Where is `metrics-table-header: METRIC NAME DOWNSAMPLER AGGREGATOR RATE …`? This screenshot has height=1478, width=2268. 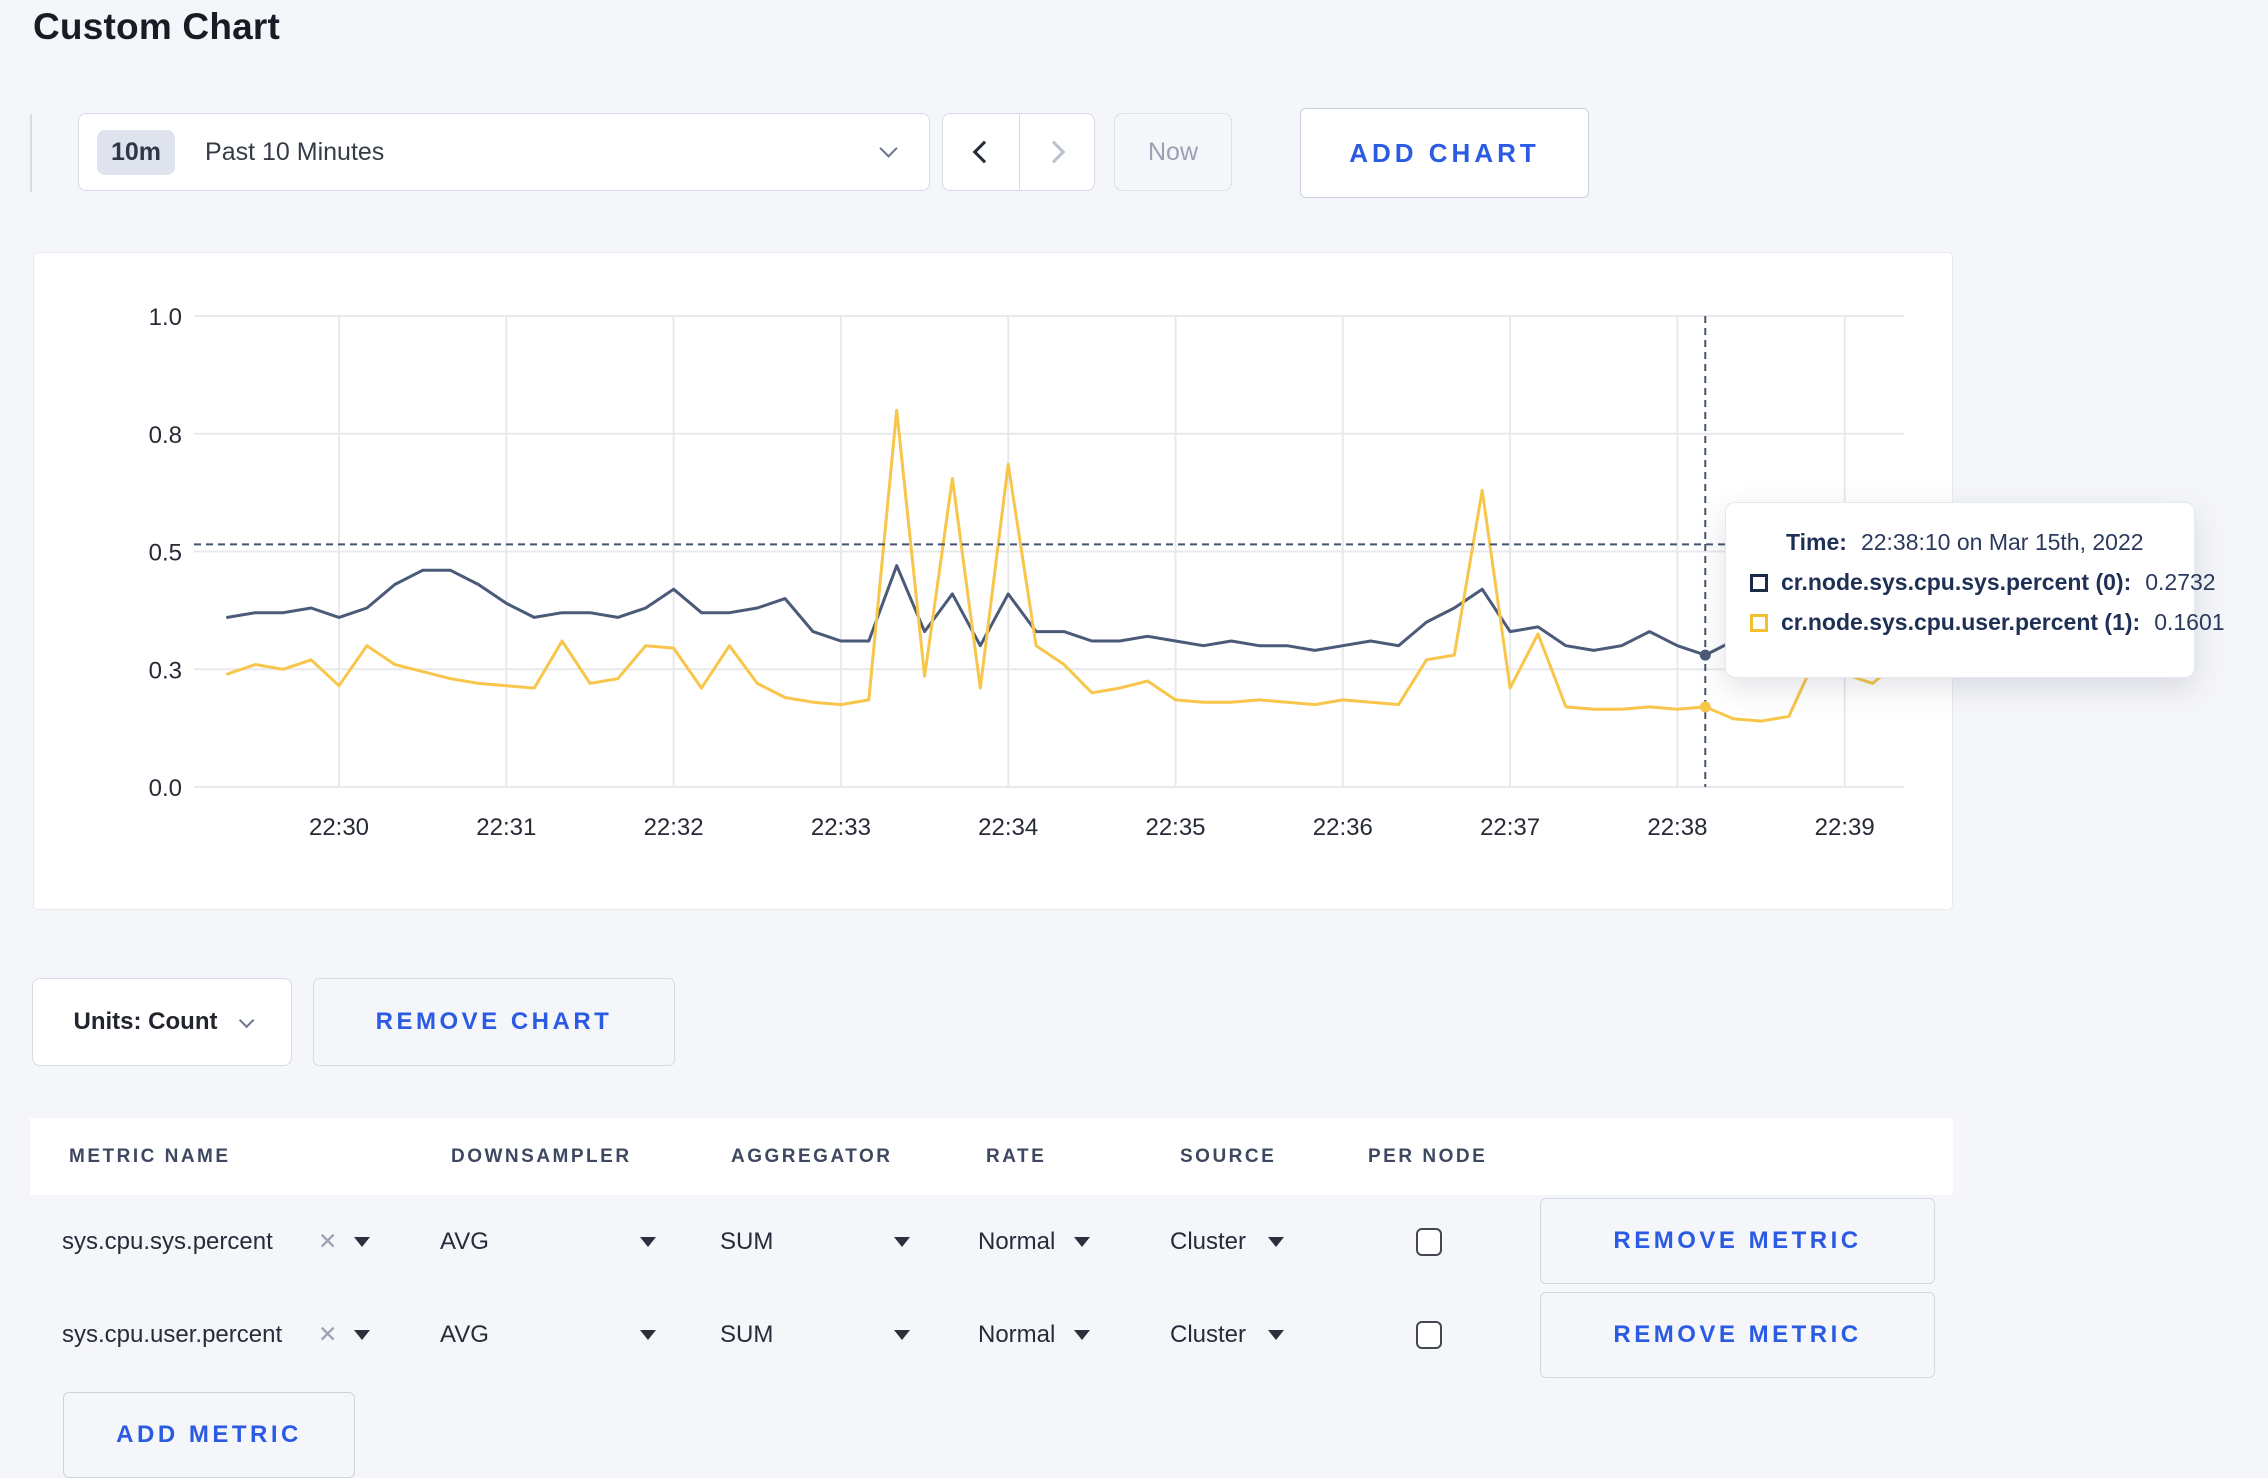
metrics-table-header: METRIC NAME DOWNSAMPLER AGGREGATOR RATE … is located at coordinates (991, 1156).